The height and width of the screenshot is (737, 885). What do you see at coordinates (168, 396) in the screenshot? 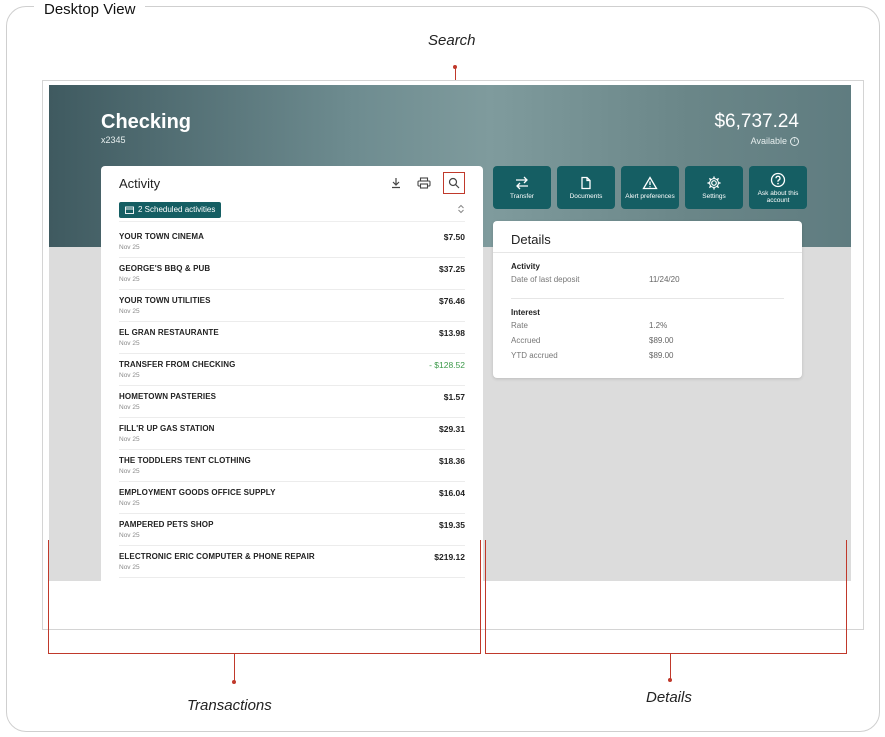
I see `transaction-name: HOMETOWN PASTERIES` at bounding box center [168, 396].